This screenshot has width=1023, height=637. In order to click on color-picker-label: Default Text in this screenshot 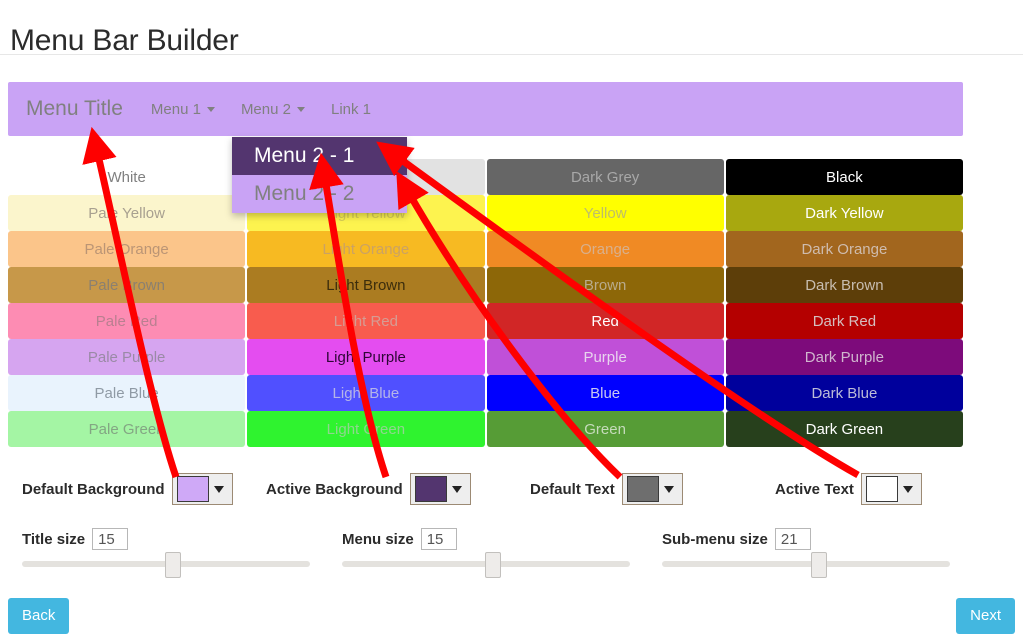, I will do `click(572, 489)`.